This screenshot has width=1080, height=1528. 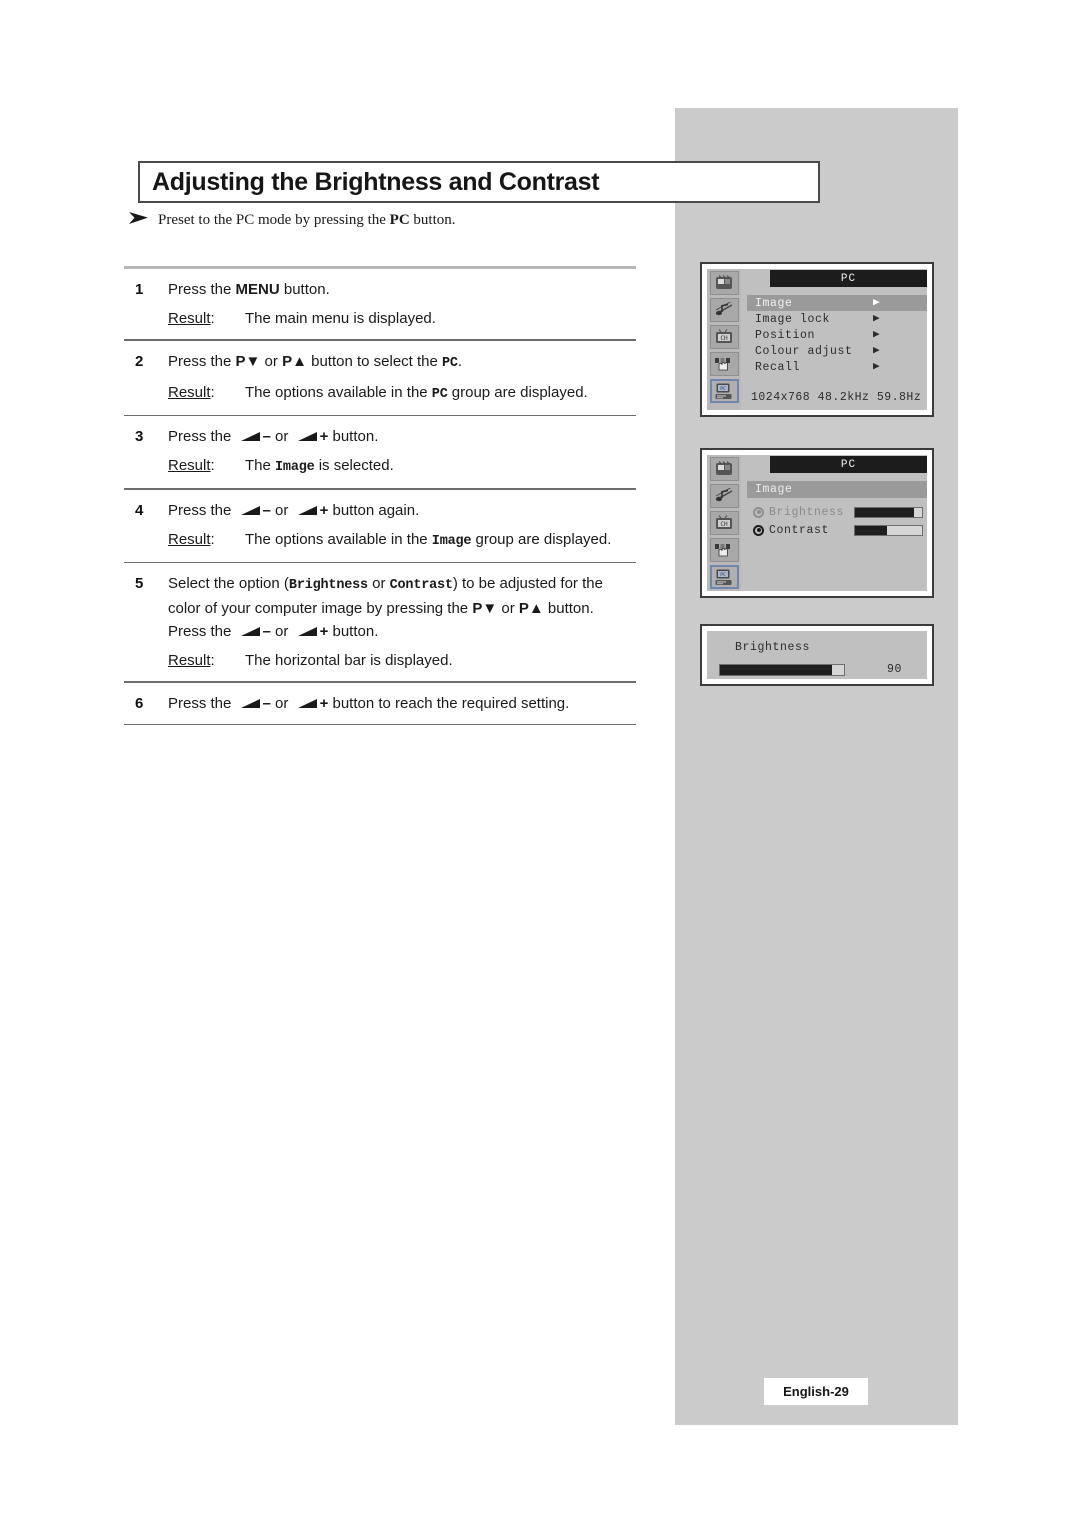 I want to click on osd-menu-item-label: Recall, so click(x=778, y=367).